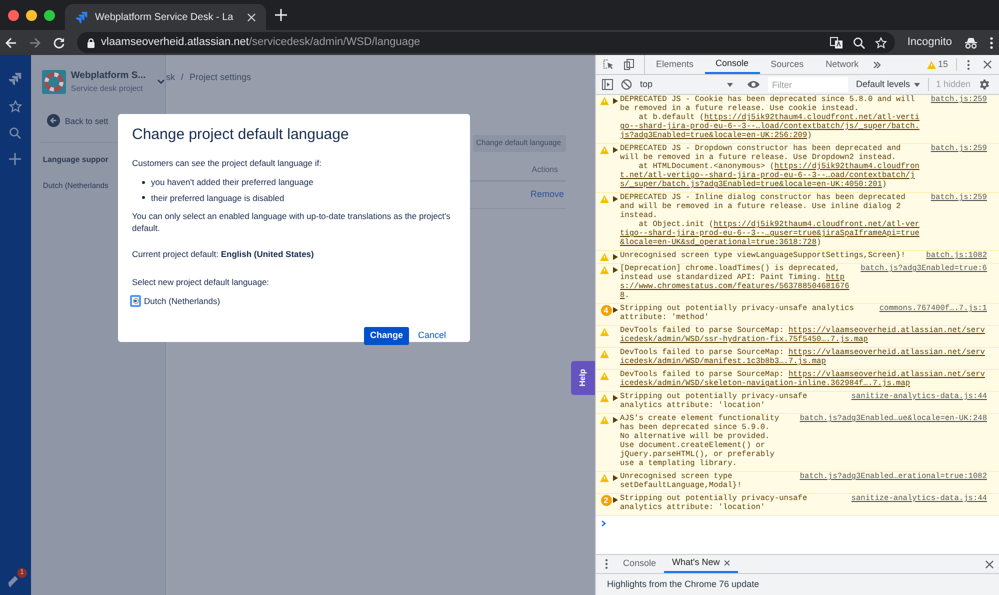  Describe the element at coordinates (281, 15) in the screenshot. I see `new-tab-icon` at that location.